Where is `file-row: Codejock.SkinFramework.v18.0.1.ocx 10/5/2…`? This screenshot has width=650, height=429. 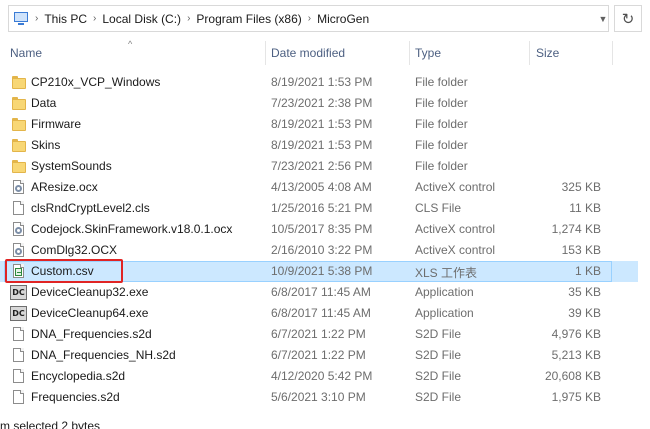 file-row: Codejock.SkinFramework.v18.0.1.ocx 10/5/2… is located at coordinates (325, 229).